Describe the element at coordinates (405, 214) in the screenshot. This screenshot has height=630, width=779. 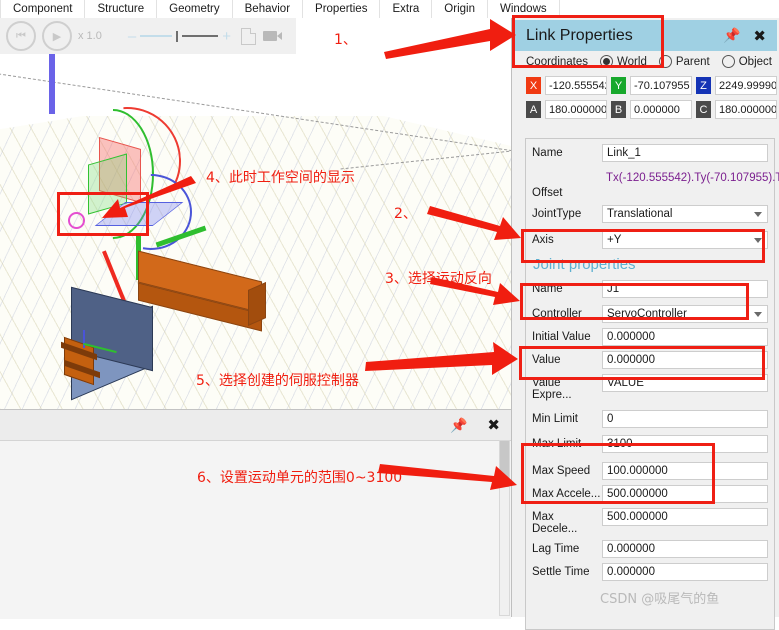
I see `annotation-2: 2、` at that location.